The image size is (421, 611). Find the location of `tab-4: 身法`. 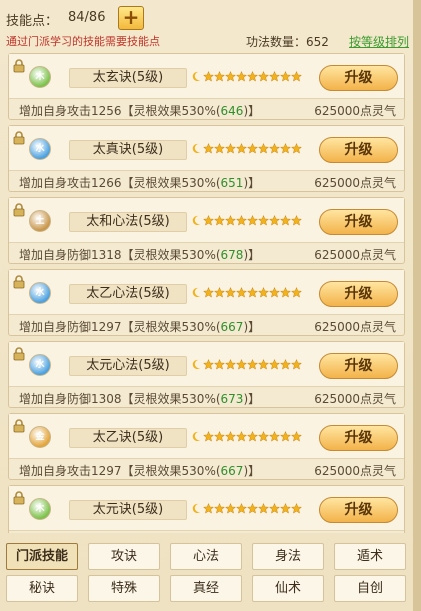

tab-4: 身法 is located at coordinates (288, 556).